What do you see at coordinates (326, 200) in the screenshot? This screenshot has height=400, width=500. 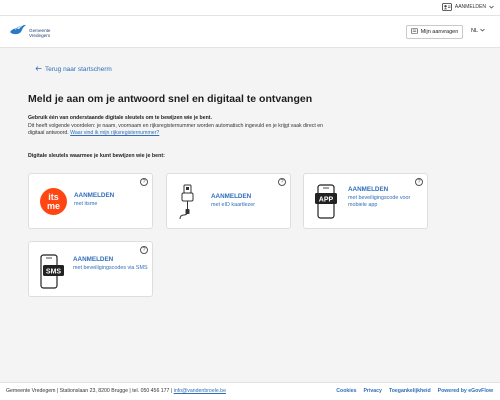 I see `app-badge: APP` at bounding box center [326, 200].